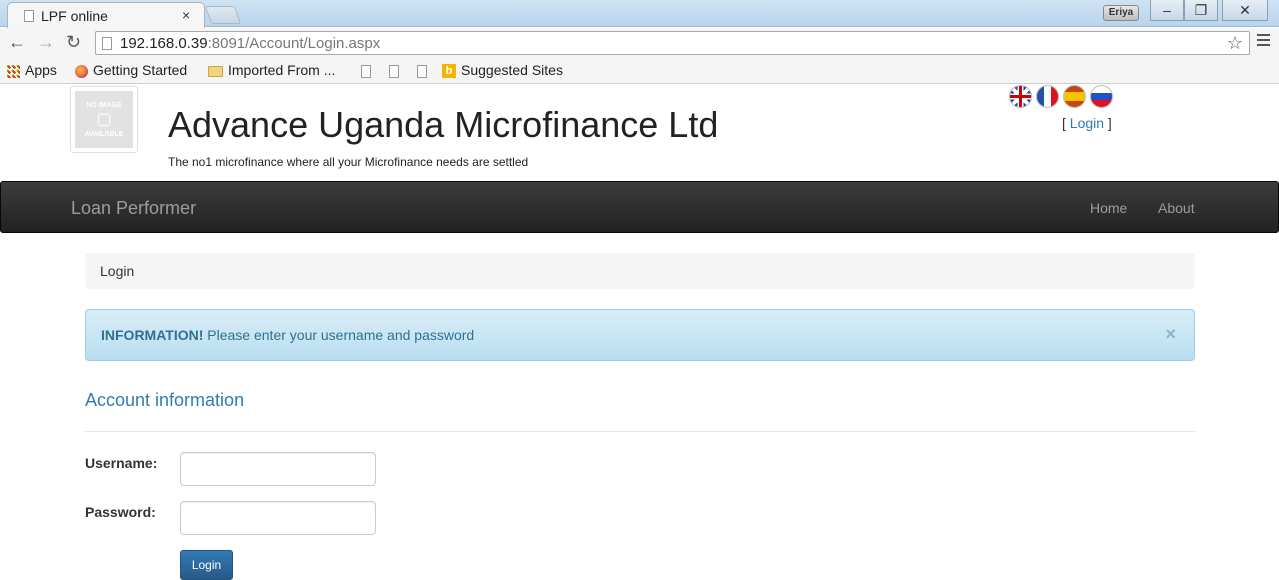 Image resolution: width=1279 pixels, height=580 pixels. I want to click on window-close-icon: ✕, so click(1245, 10).